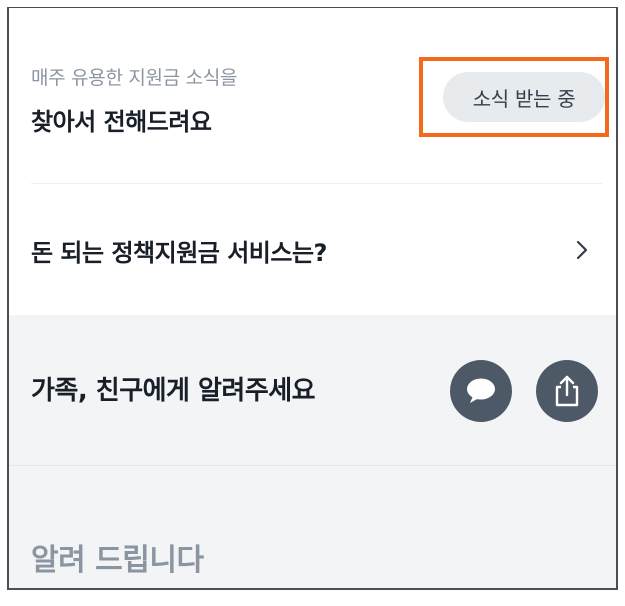 Image resolution: width=625 pixels, height=606 pixels. What do you see at coordinates (173, 391) in the screenshot?
I see `share-label: 가족, 친구에게 알려주세요` at bounding box center [173, 391].